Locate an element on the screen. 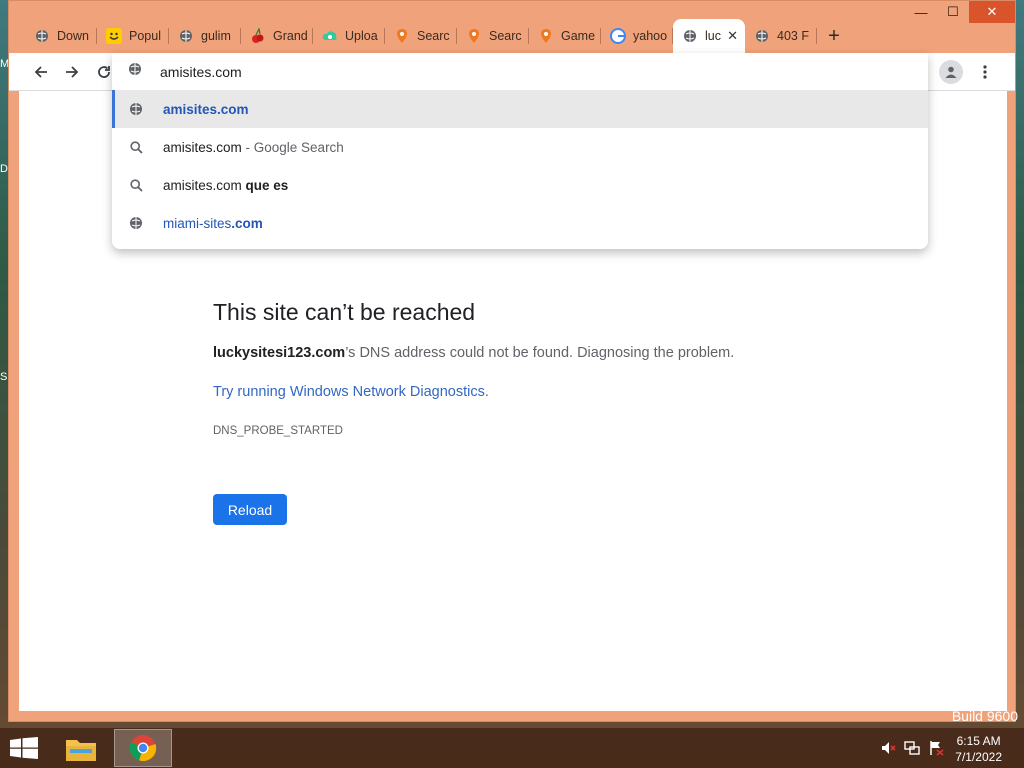  tab-title: Uploa is located at coordinates (361, 36).